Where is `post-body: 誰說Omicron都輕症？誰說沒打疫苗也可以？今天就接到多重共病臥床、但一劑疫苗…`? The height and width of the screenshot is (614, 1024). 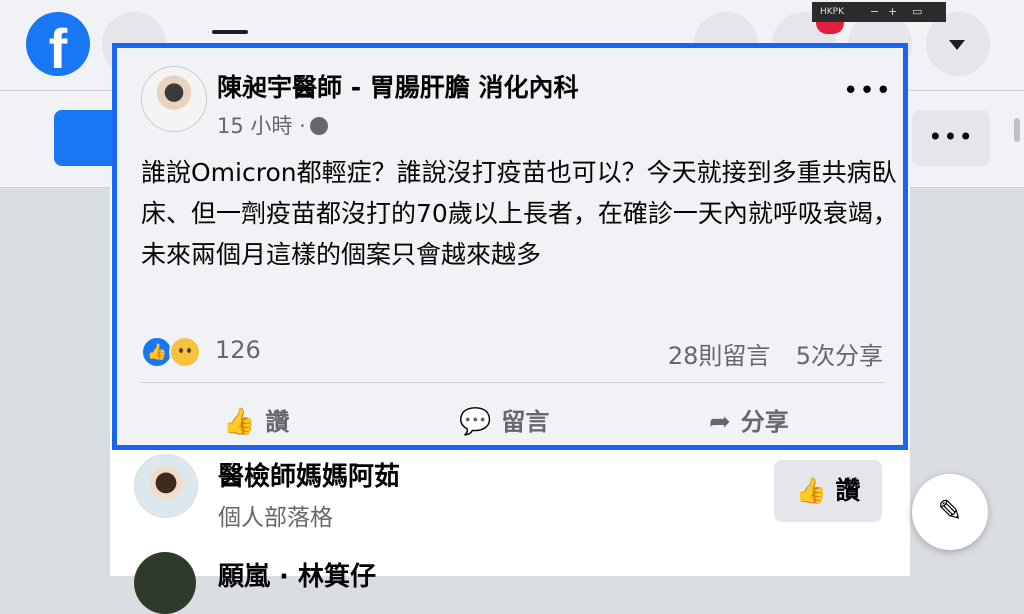
post-body: 誰說Omicron都輕症？誰說沒打疫苗也可以？今天就接到多重共病臥床、但一劑疫苗… is located at coordinates (519, 213).